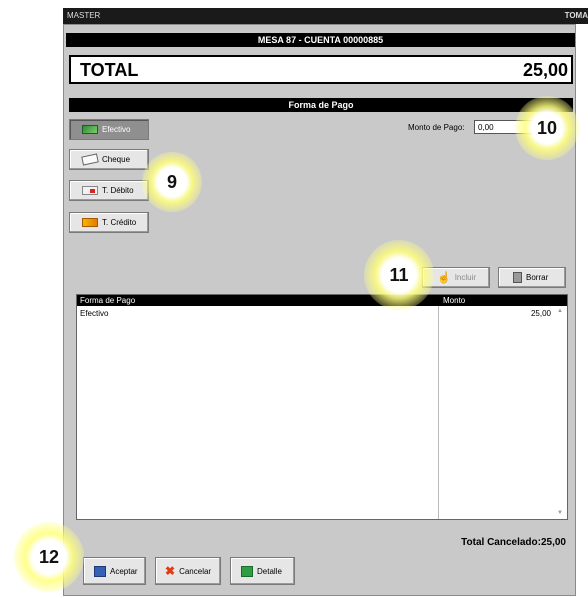  Describe the element at coordinates (576, 15) in the screenshot. I see `window-title-right: TOMA` at that location.